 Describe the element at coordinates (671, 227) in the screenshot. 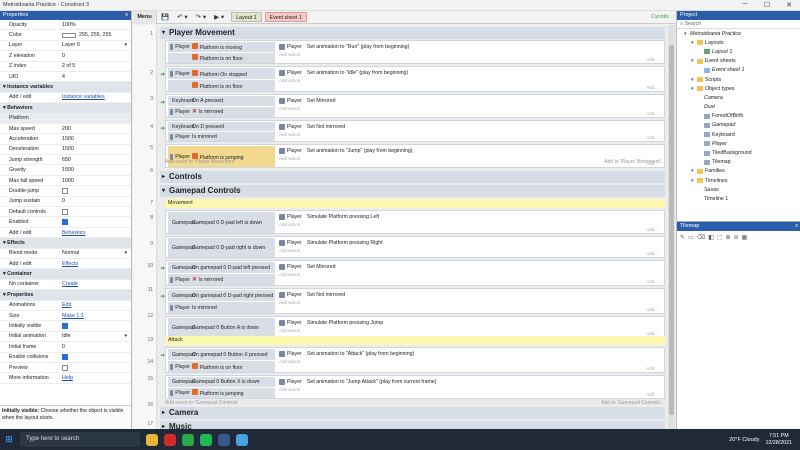

I see `event-sheet-scrollbar` at that location.